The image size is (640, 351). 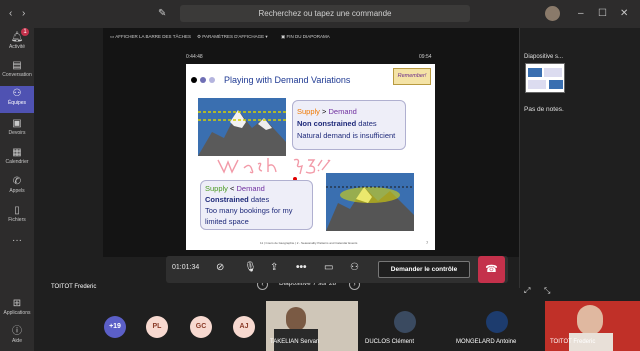 What do you see at coordinates (227, 199) in the screenshot?
I see `constraint-label: Constrained` at bounding box center [227, 199].